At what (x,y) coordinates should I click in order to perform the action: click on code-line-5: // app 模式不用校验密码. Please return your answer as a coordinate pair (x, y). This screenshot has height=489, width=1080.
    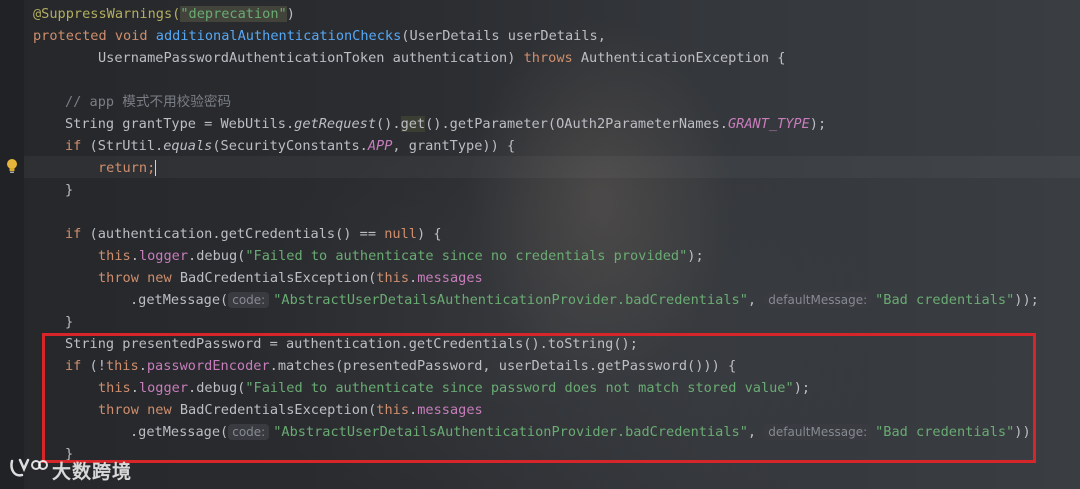
    Looking at the image, I should click on (148, 102).